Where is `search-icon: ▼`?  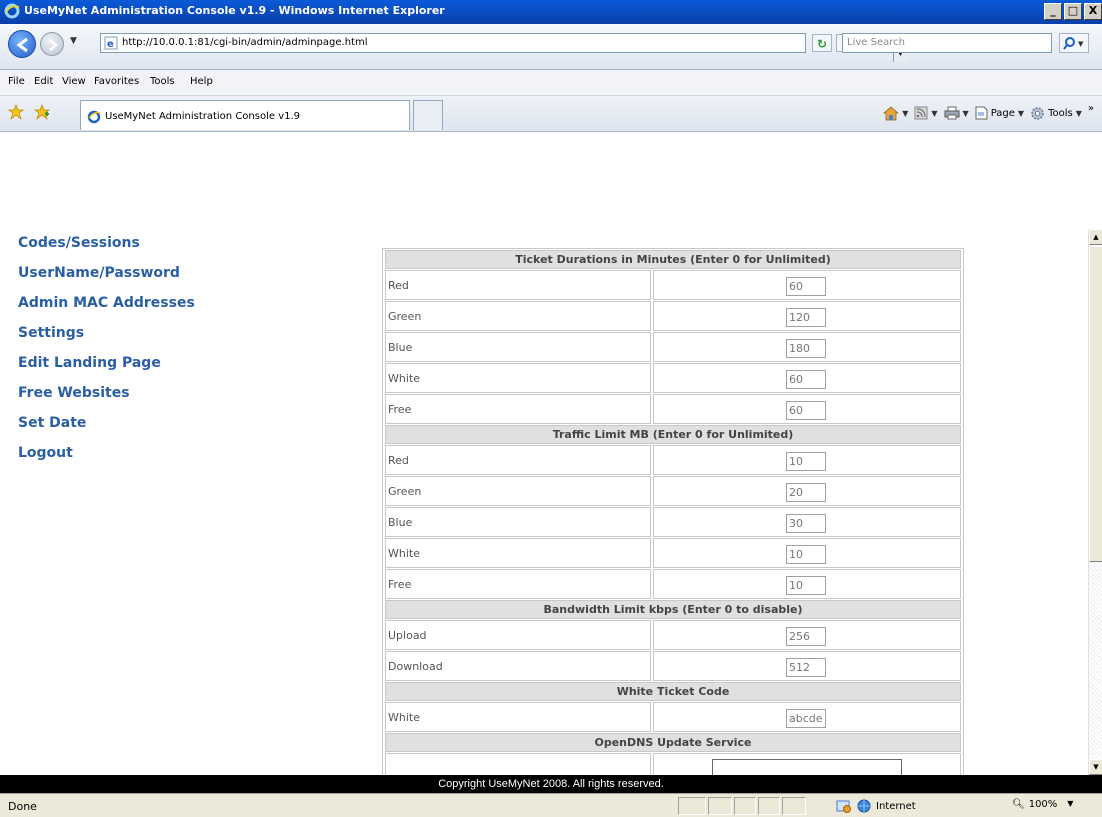 search-icon: ▼ is located at coordinates (1073, 43).